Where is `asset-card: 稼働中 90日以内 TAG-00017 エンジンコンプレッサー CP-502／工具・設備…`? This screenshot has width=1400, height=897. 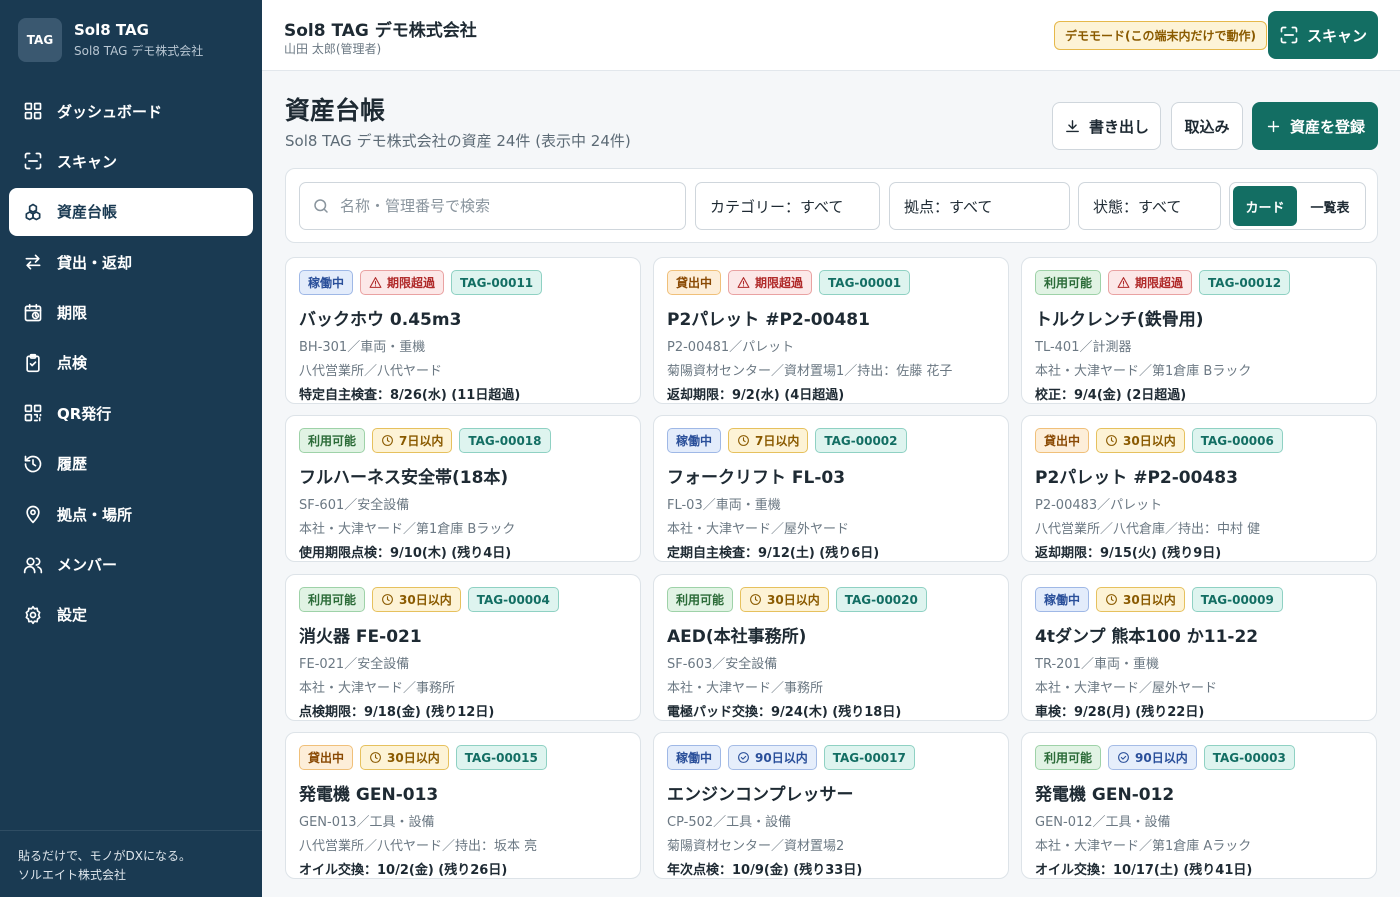
asset-card: 稼働中 90日以内 TAG-00017 エンジンコンプレッサー CP-502／工具・設備… is located at coordinates (831, 805).